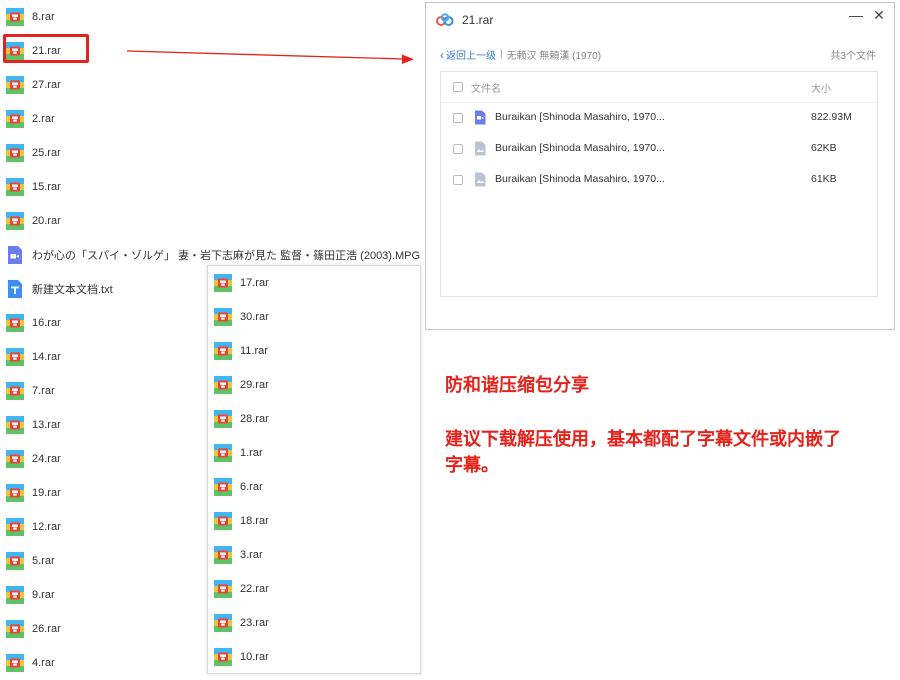 This screenshot has height=680, width=900. What do you see at coordinates (314, 589) in the screenshot?
I see `file-row-22-rar: 22.rar` at bounding box center [314, 589].